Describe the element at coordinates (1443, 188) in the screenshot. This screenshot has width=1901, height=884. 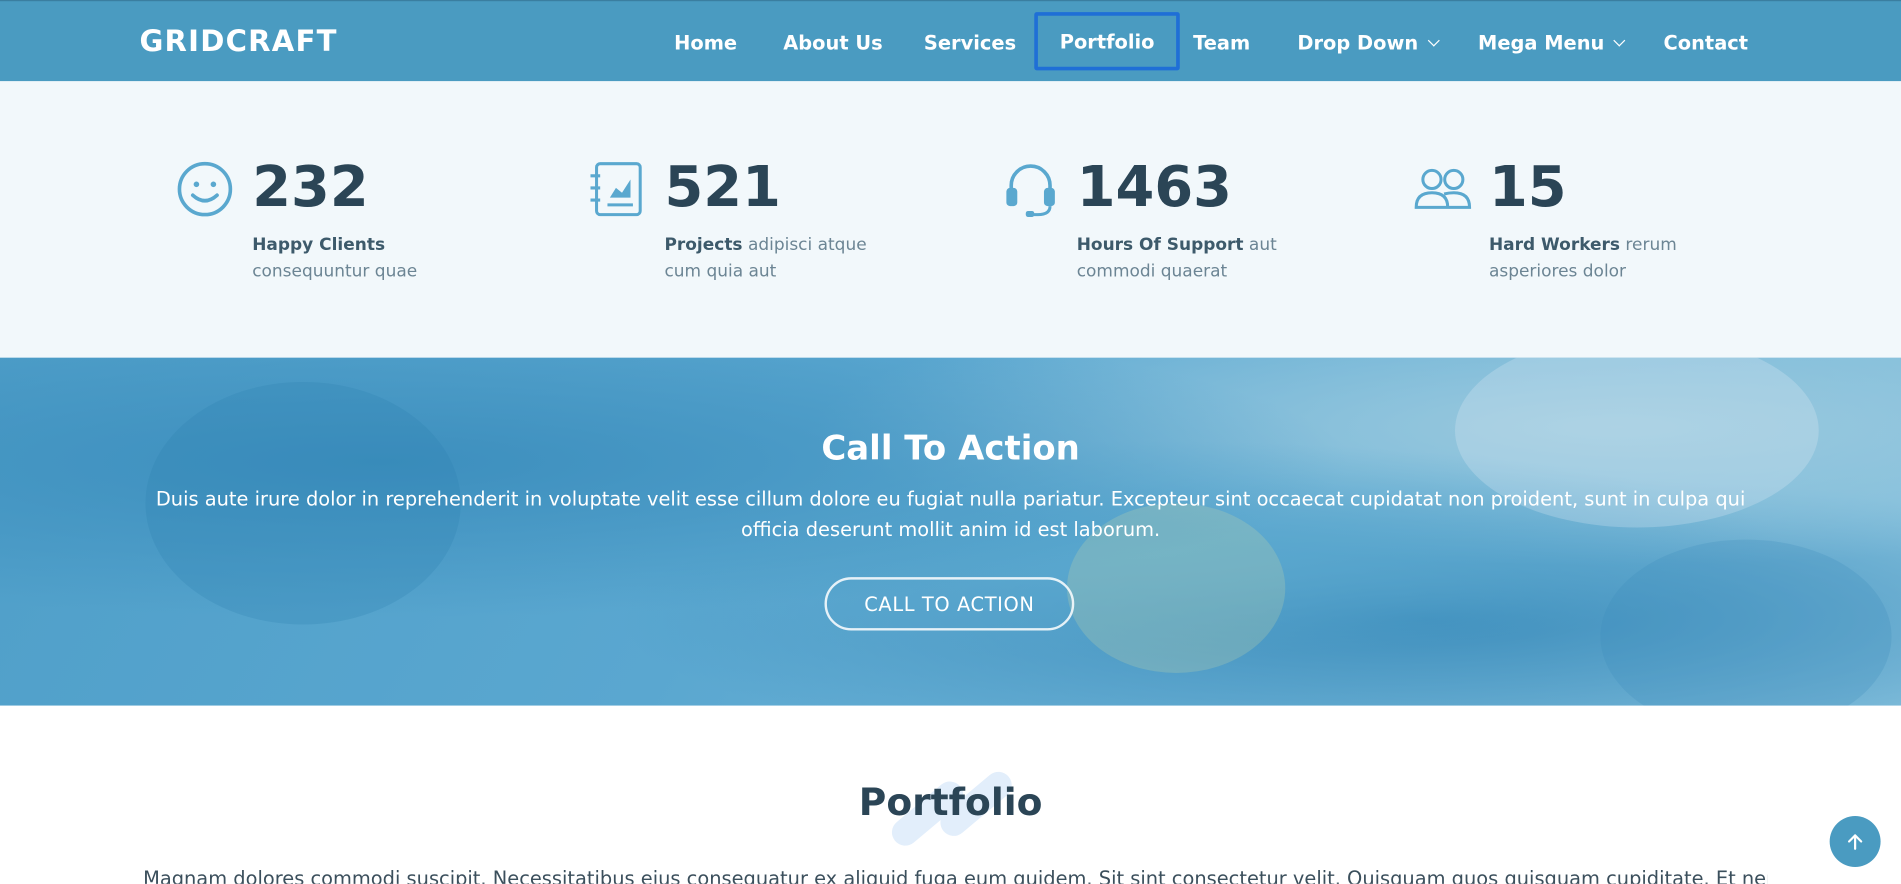
I see `people-icon` at that location.